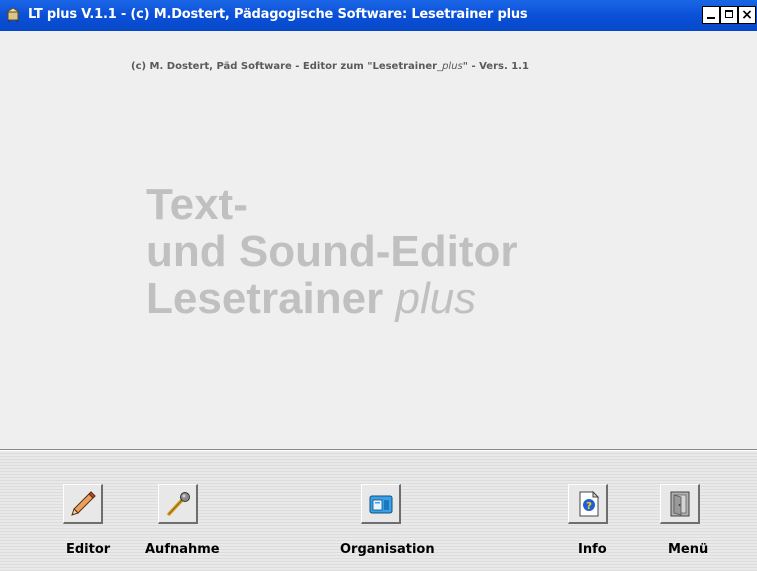 The image size is (757, 571). I want to click on aufnahme-icon-button, so click(178, 504).